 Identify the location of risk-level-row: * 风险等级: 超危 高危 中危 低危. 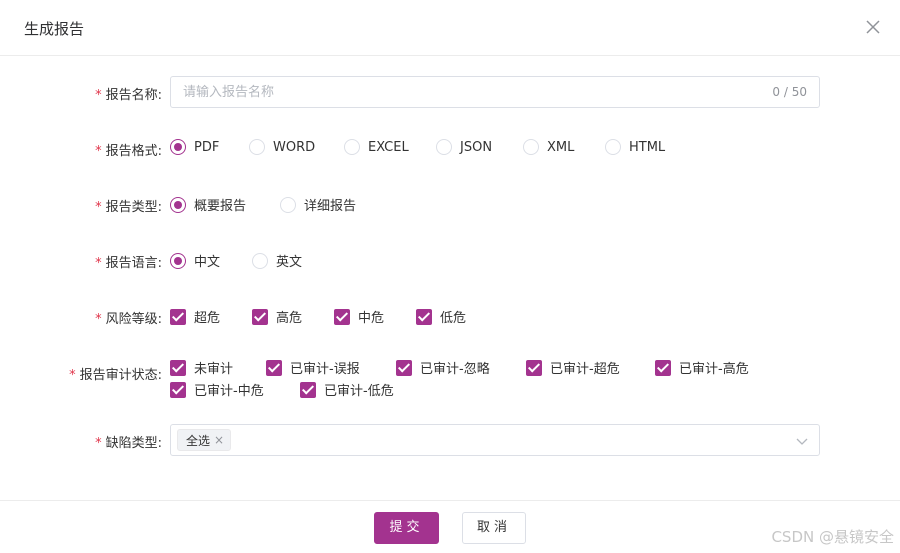
(450, 316).